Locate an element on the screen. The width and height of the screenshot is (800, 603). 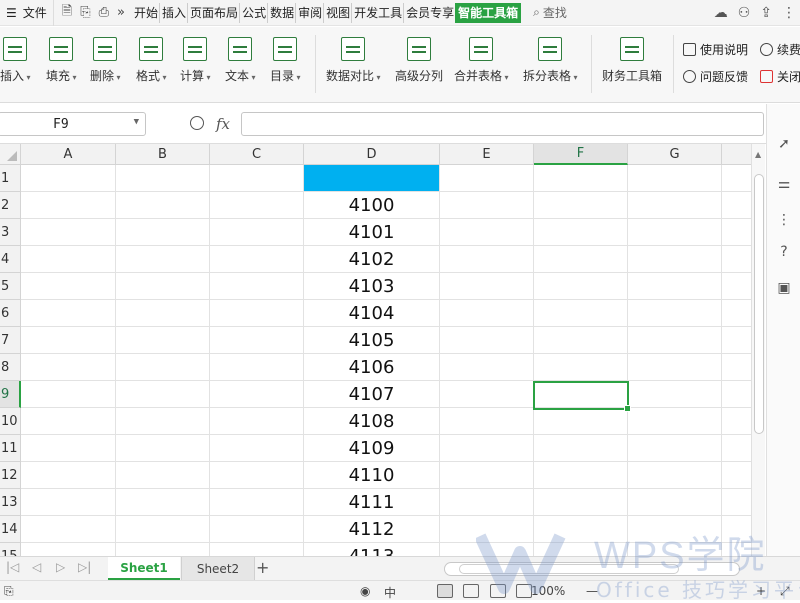
cell: 4100 is located at coordinates (372, 205).